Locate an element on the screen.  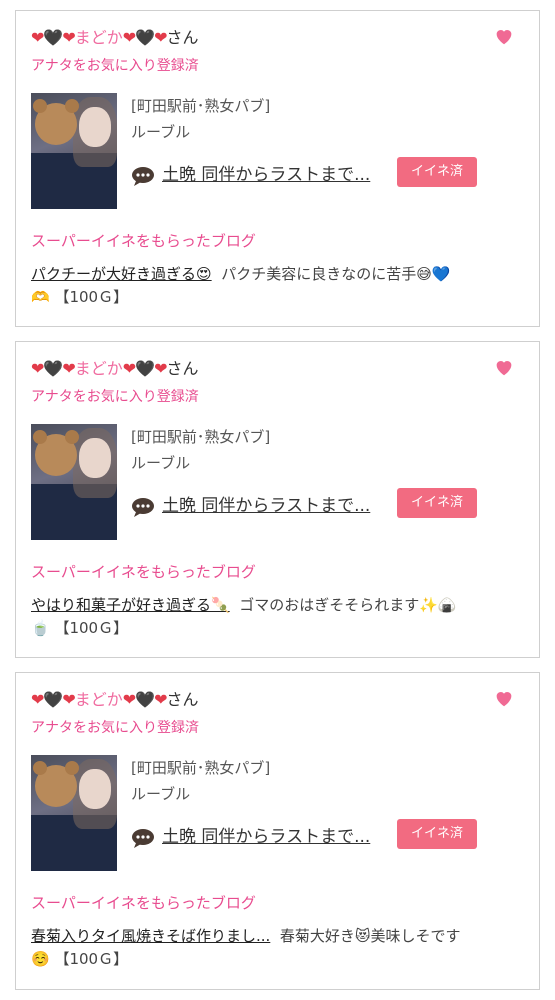
blog-title-link: パクチーが大好き過ぎる😍 is located at coordinates (121, 274).